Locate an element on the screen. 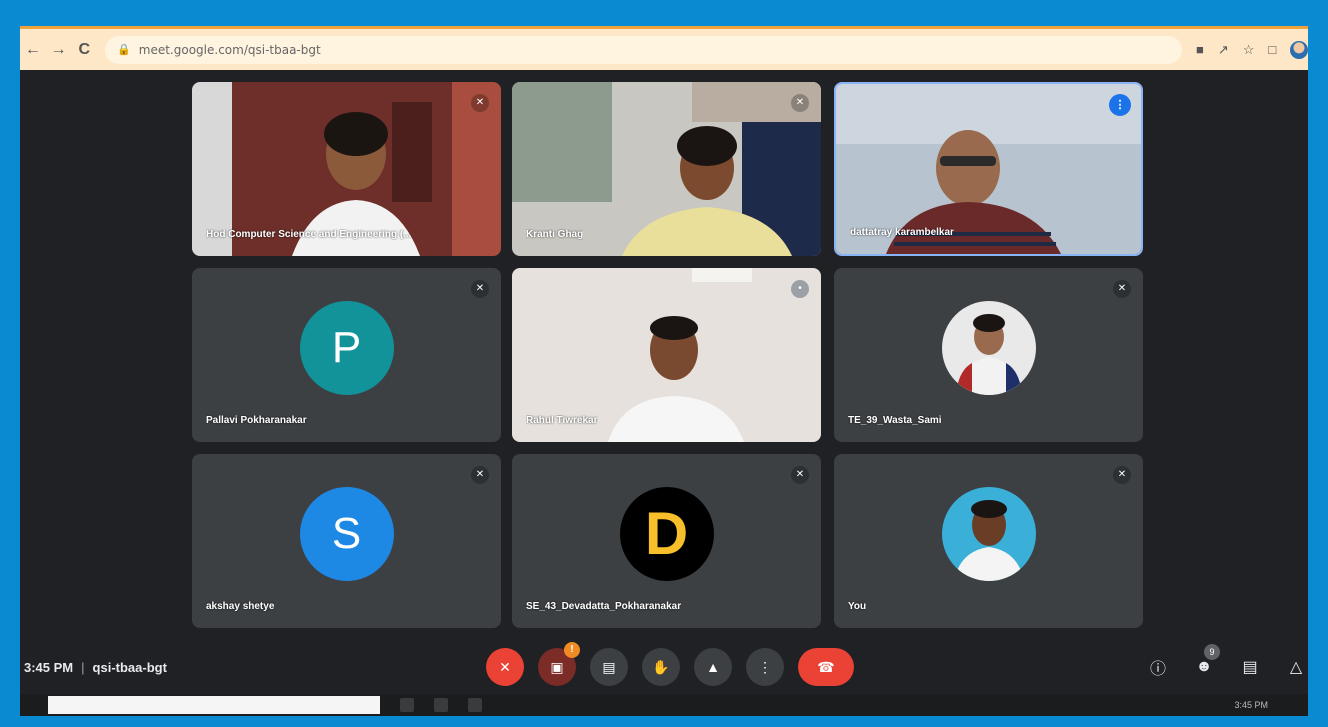  participant-name: SE_43_Devadatta_Pokharanakar is located at coordinates (604, 606).